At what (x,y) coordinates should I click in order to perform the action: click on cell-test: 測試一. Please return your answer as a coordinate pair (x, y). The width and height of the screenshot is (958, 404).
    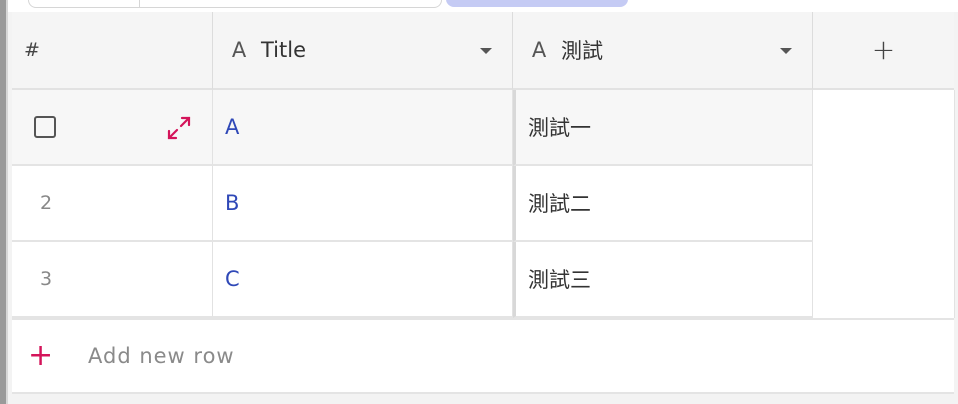
    Looking at the image, I should click on (559, 128).